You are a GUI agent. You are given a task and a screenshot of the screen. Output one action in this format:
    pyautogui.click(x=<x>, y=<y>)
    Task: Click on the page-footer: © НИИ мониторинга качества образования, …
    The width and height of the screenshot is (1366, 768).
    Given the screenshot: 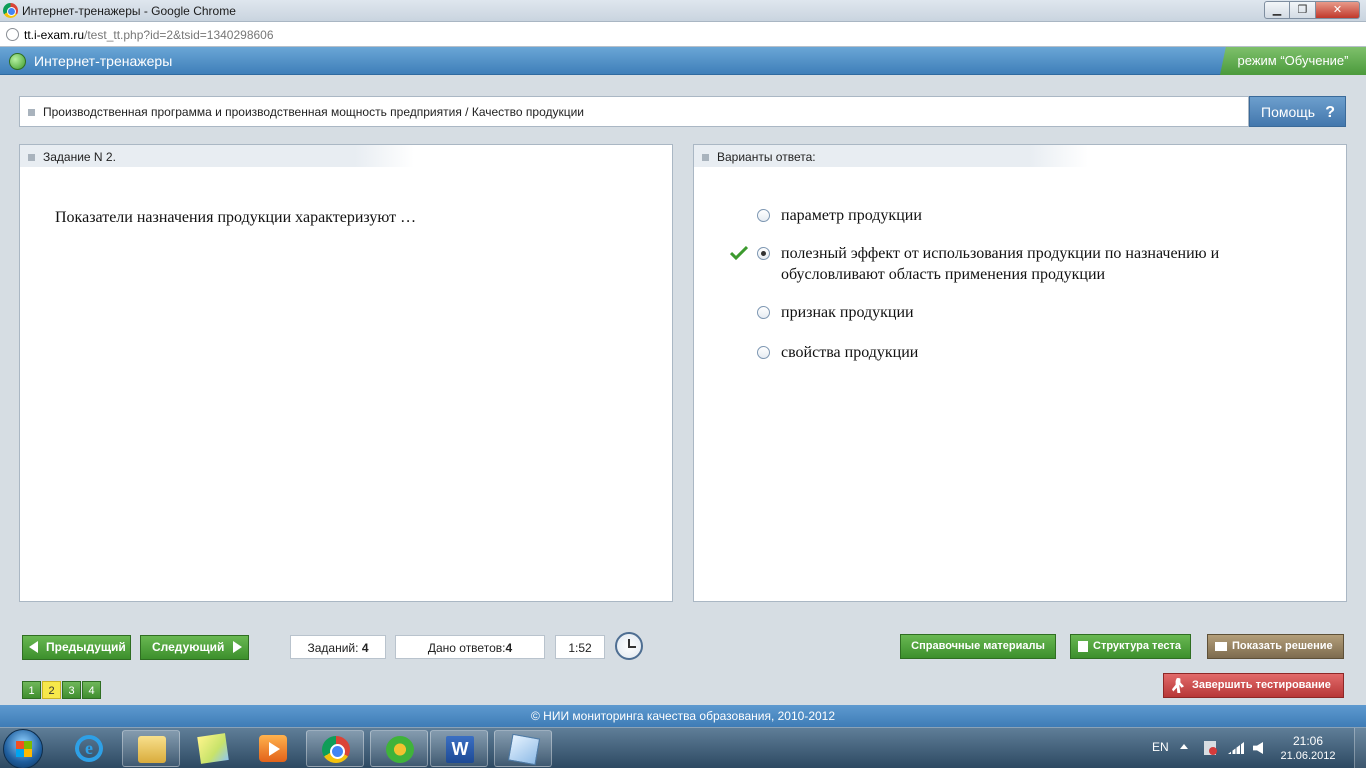 What is the action you would take?
    pyautogui.click(x=683, y=716)
    